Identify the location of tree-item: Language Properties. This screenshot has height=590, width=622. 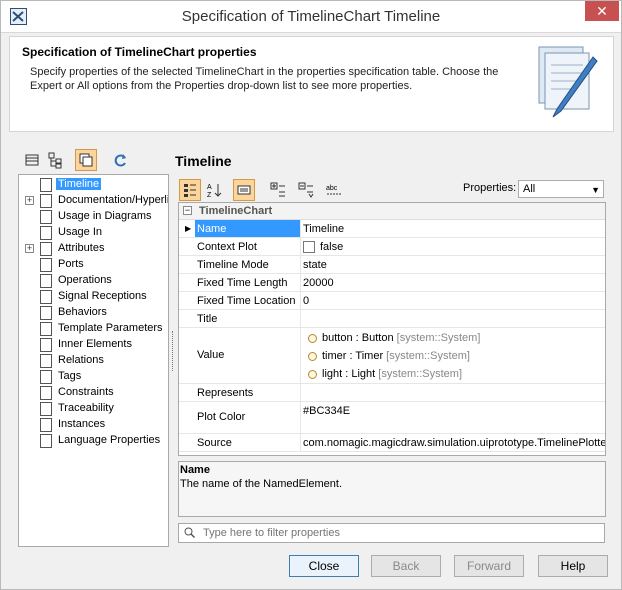
(93, 441).